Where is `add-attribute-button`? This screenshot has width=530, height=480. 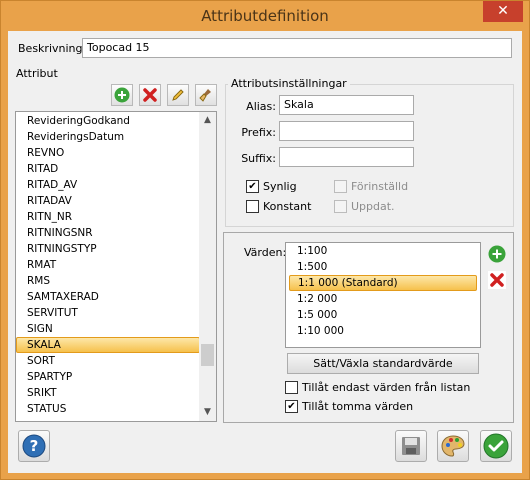 add-attribute-button is located at coordinates (122, 95).